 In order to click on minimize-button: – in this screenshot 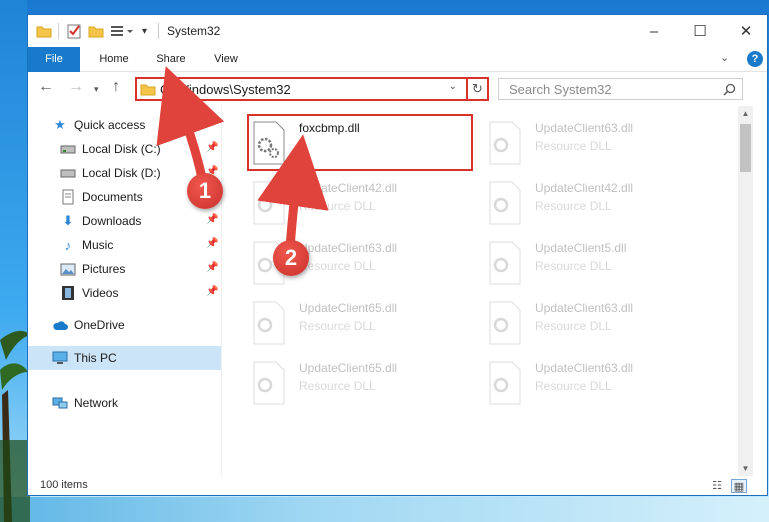, I will do `click(654, 31)`.